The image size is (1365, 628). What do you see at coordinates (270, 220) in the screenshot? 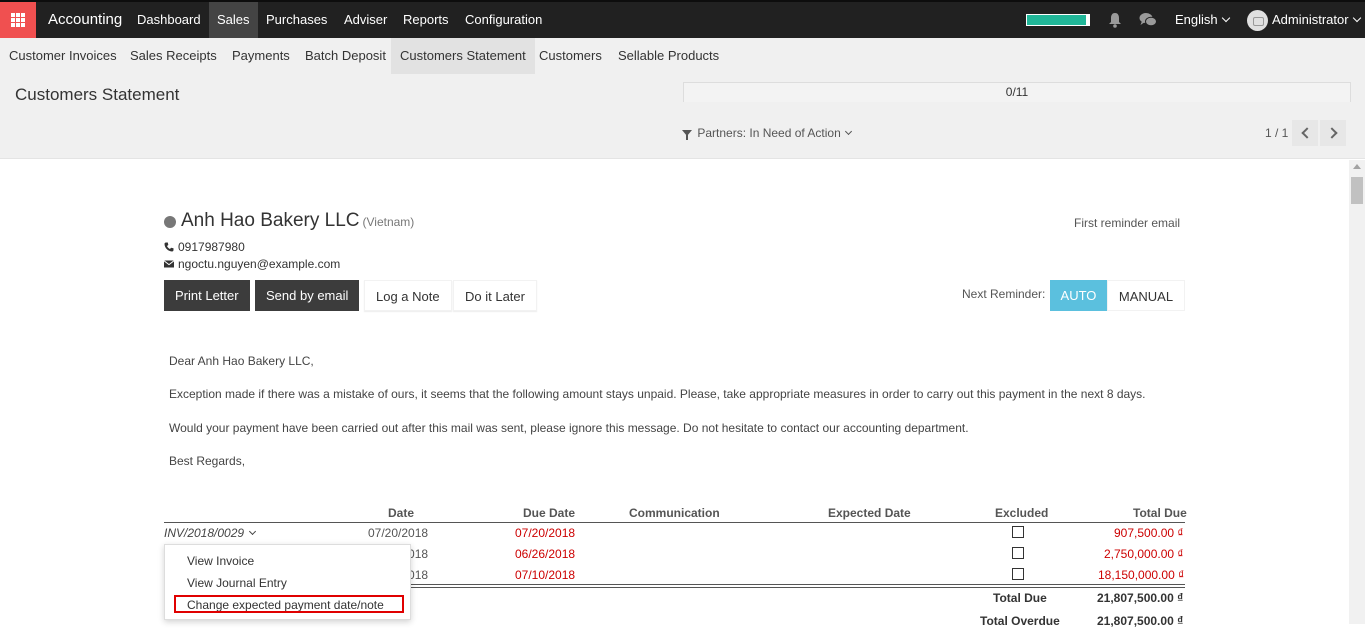
I see `partner-name: Anh Hao Bakery LLC` at bounding box center [270, 220].